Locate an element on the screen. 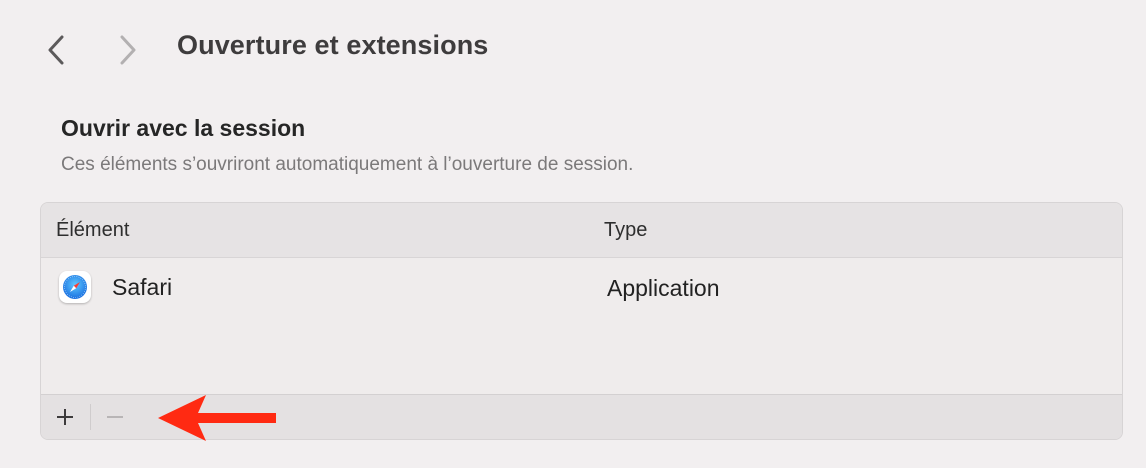 The height and width of the screenshot is (468, 1146). table-row: Safari Application is located at coordinates (581, 288).